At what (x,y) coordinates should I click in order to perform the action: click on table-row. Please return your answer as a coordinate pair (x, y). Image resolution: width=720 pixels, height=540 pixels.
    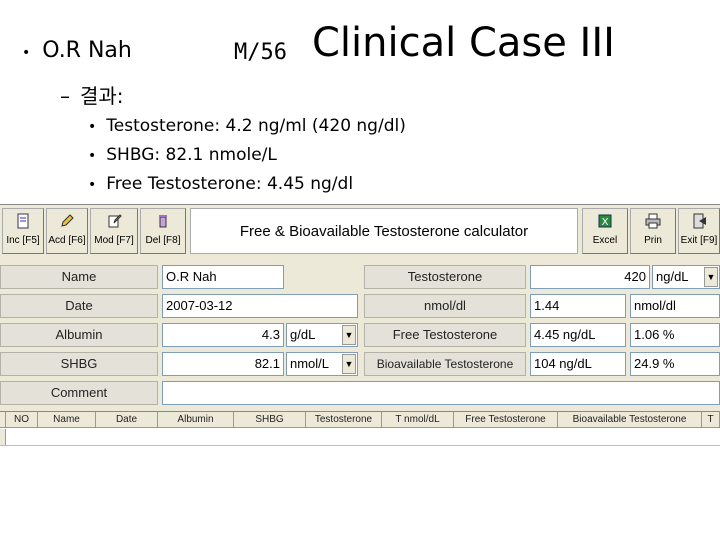
    Looking at the image, I should click on (360, 437).